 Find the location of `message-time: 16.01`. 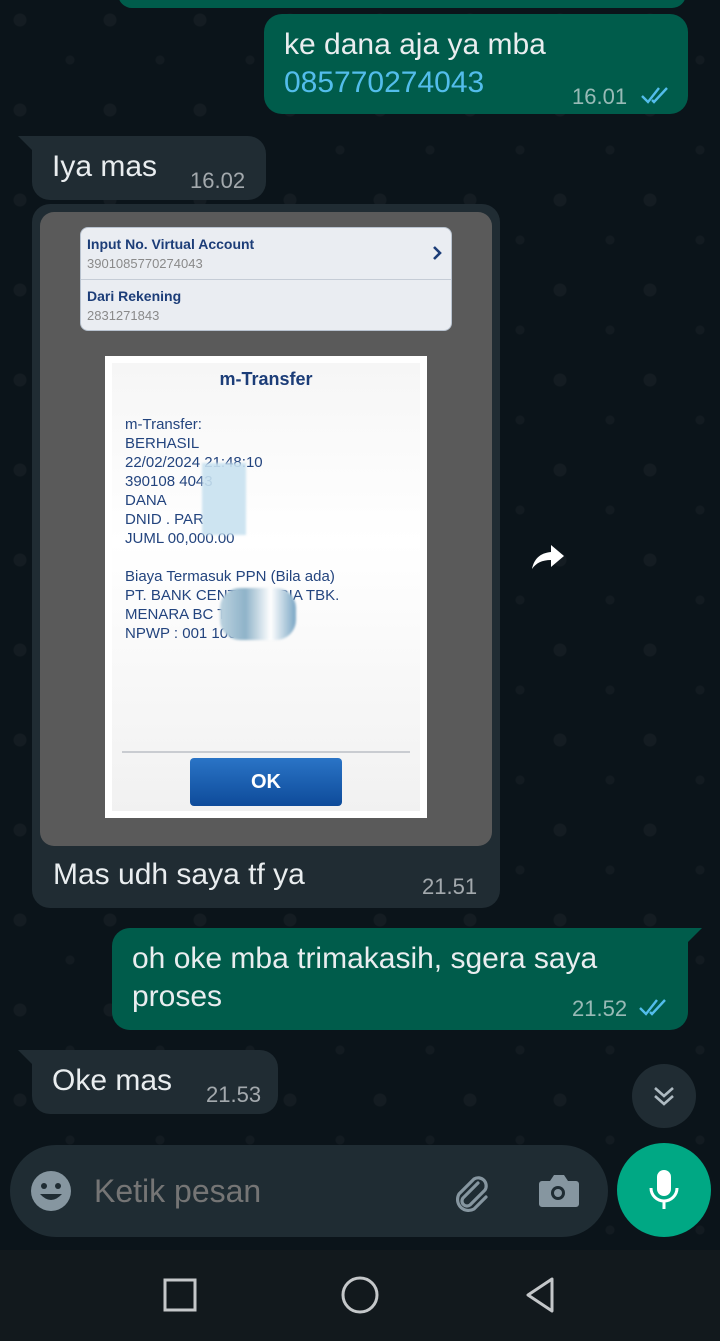

message-time: 16.01 is located at coordinates (600, 96).